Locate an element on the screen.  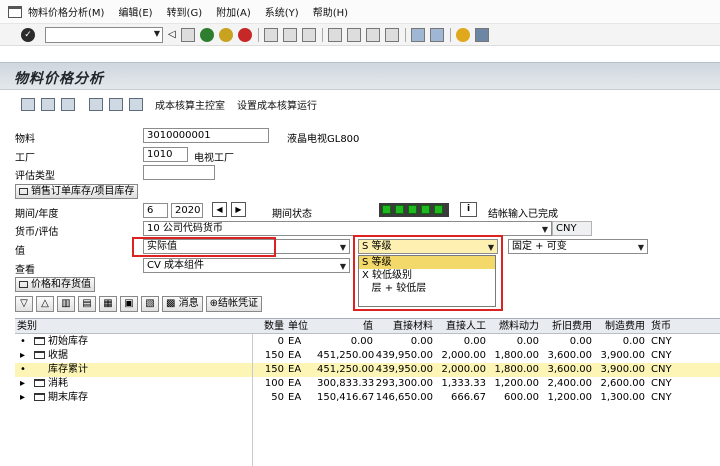
print-icon is located at coordinates (271, 34).